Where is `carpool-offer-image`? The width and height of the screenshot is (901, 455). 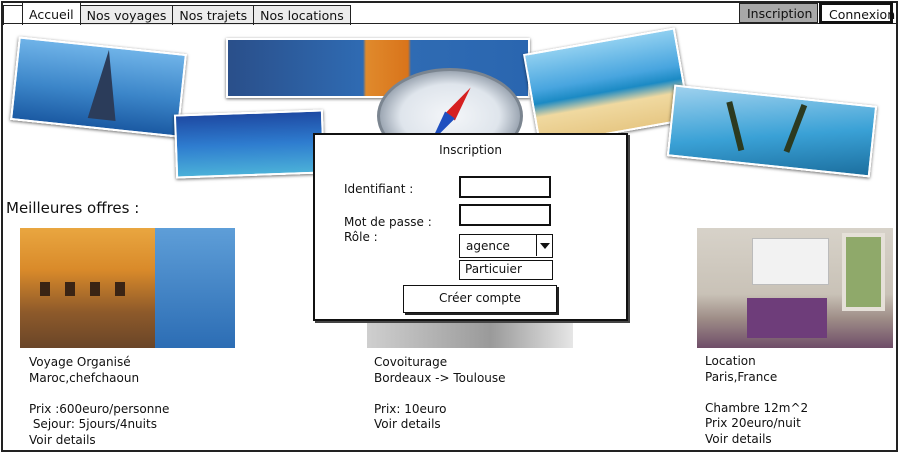
carpool-offer-image is located at coordinates (470, 333).